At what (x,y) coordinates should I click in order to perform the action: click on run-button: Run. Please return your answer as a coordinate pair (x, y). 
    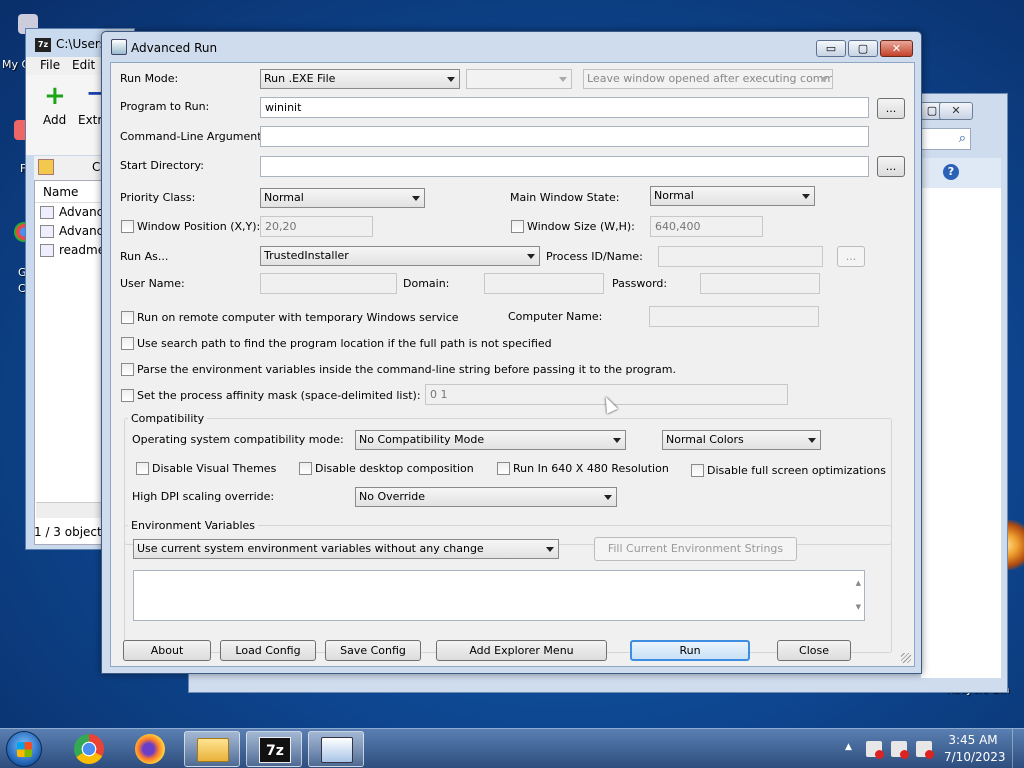
    Looking at the image, I should click on (690, 650).